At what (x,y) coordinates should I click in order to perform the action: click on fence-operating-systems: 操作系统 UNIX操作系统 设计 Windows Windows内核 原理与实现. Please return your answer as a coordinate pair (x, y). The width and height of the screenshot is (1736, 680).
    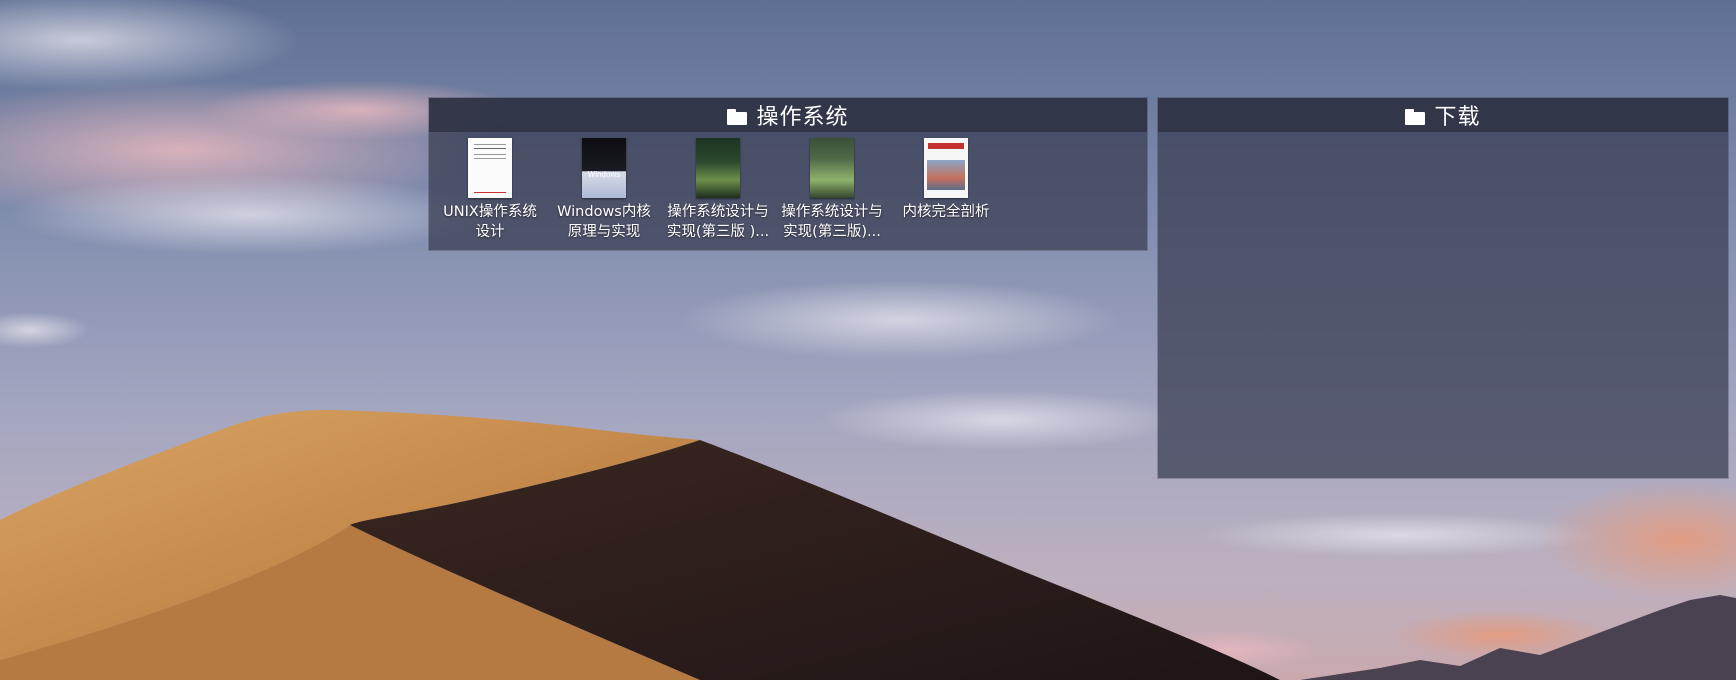
    Looking at the image, I should click on (788, 174).